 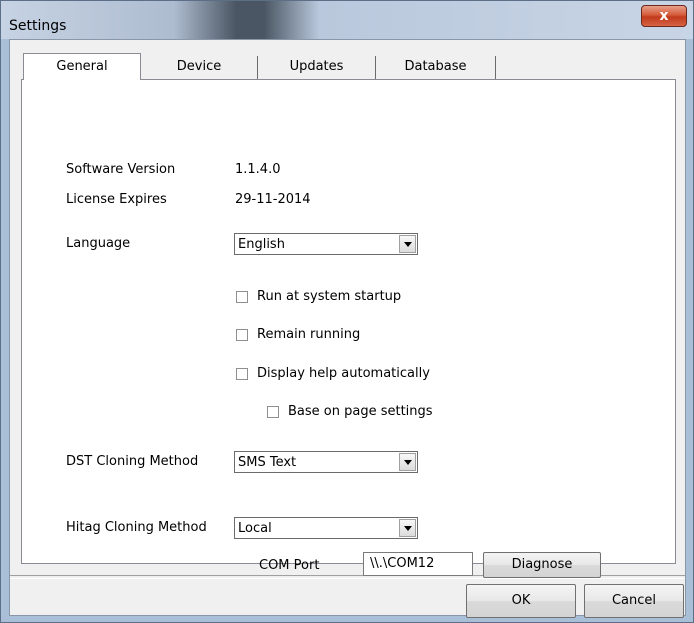 I want to click on tab-updates: Updates, so click(x=317, y=68).